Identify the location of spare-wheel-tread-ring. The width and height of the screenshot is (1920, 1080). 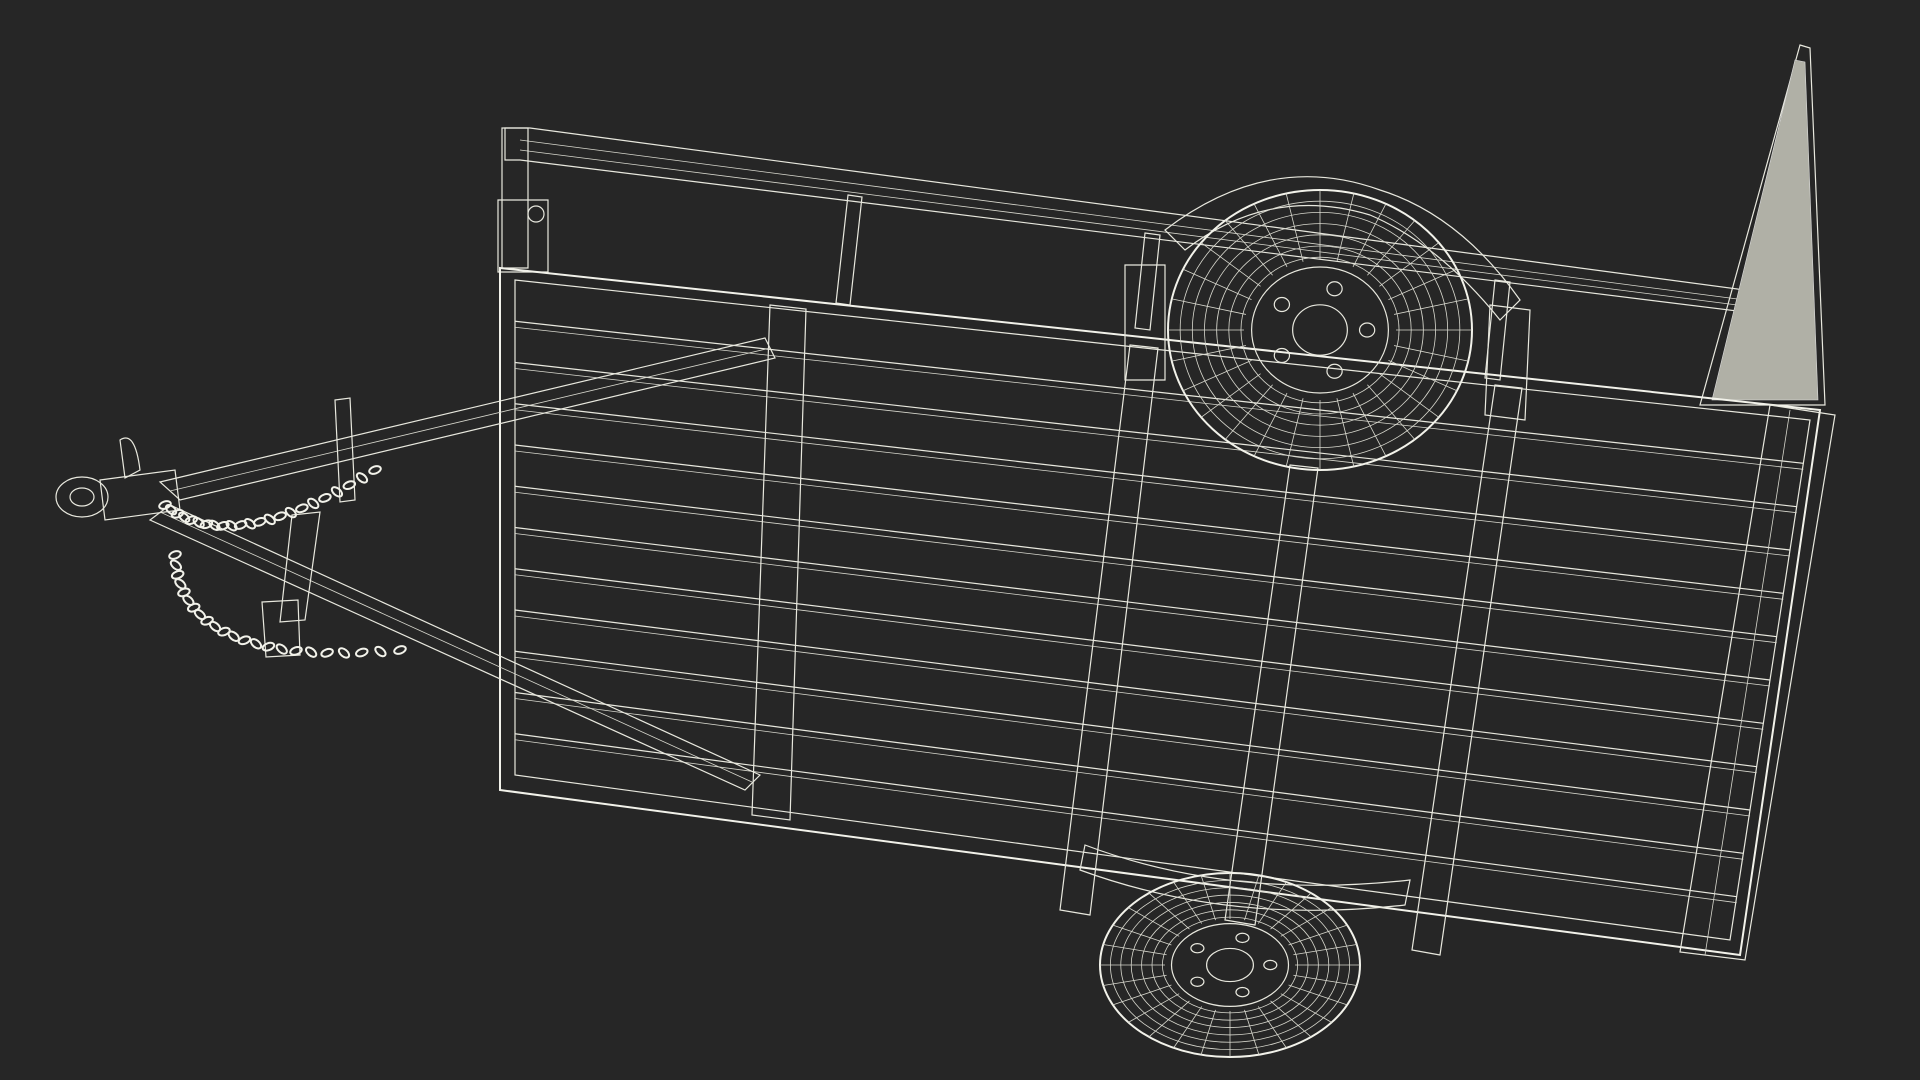
(1320, 330).